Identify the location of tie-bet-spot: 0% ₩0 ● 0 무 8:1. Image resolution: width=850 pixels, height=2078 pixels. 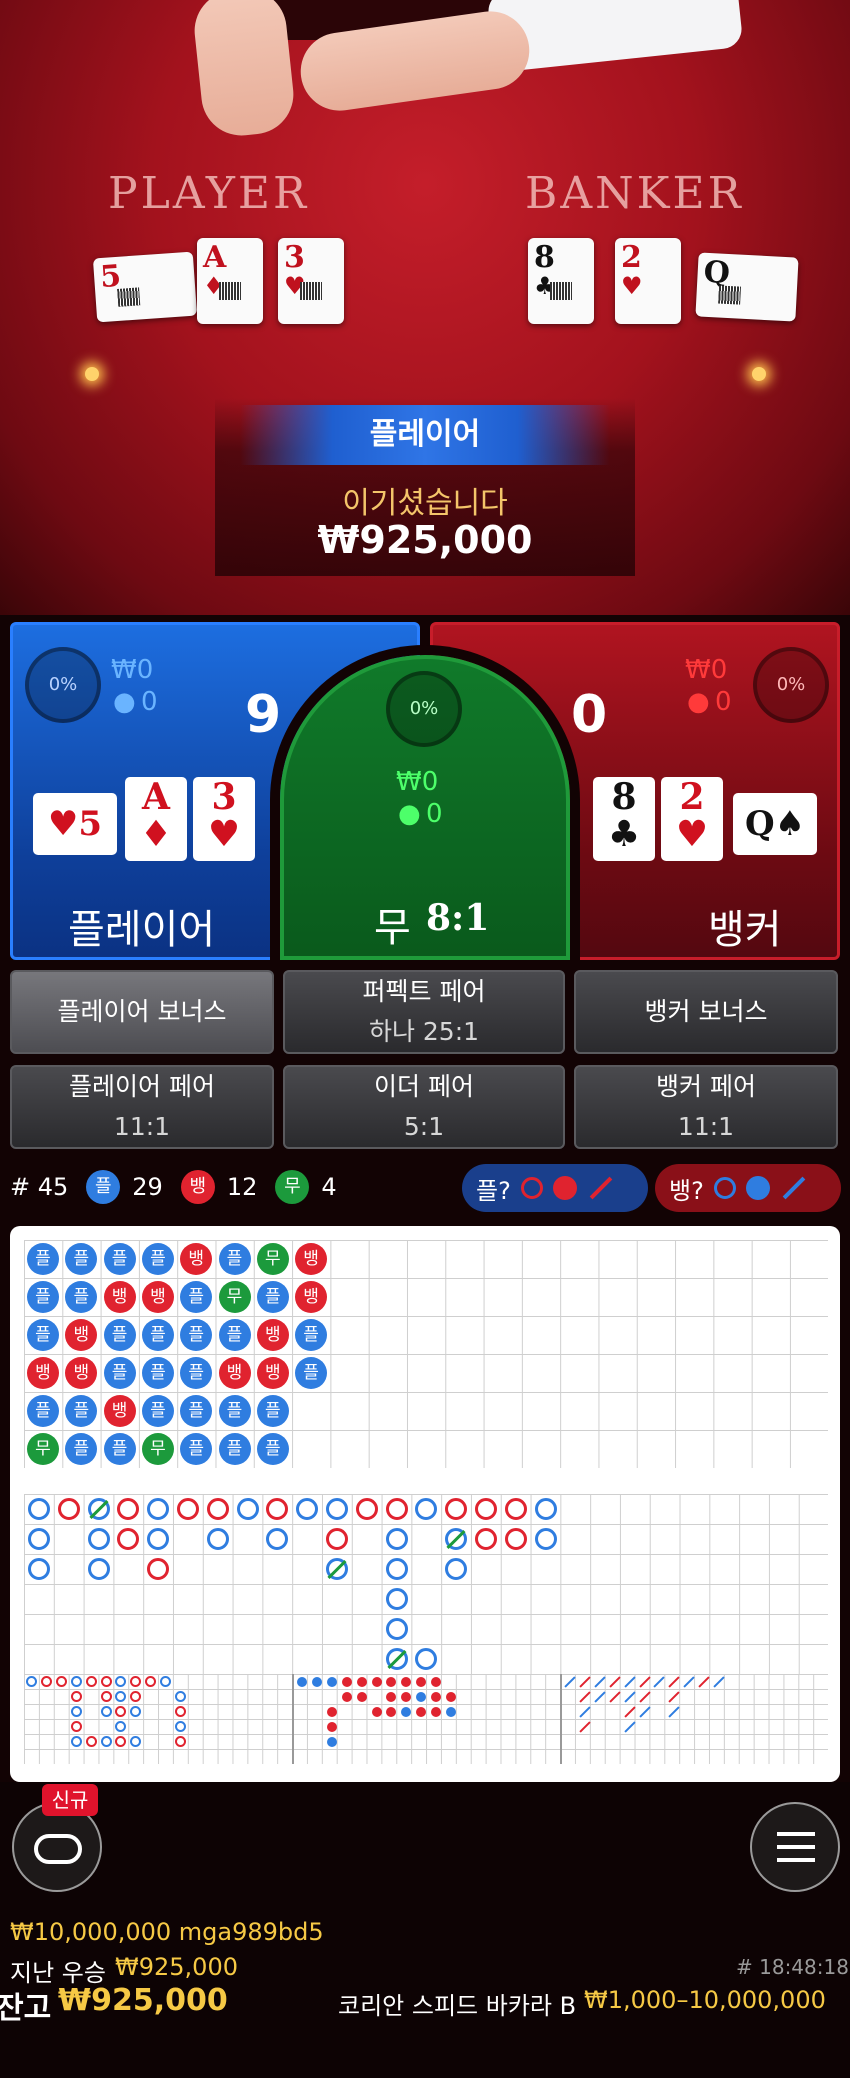
(425, 807).